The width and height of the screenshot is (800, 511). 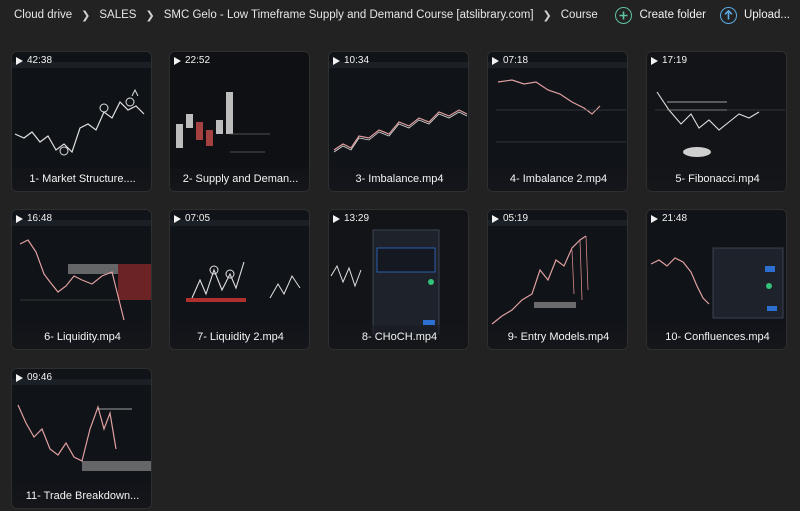 What do you see at coordinates (516, 60) in the screenshot?
I see `duration-text: 07:18` at bounding box center [516, 60].